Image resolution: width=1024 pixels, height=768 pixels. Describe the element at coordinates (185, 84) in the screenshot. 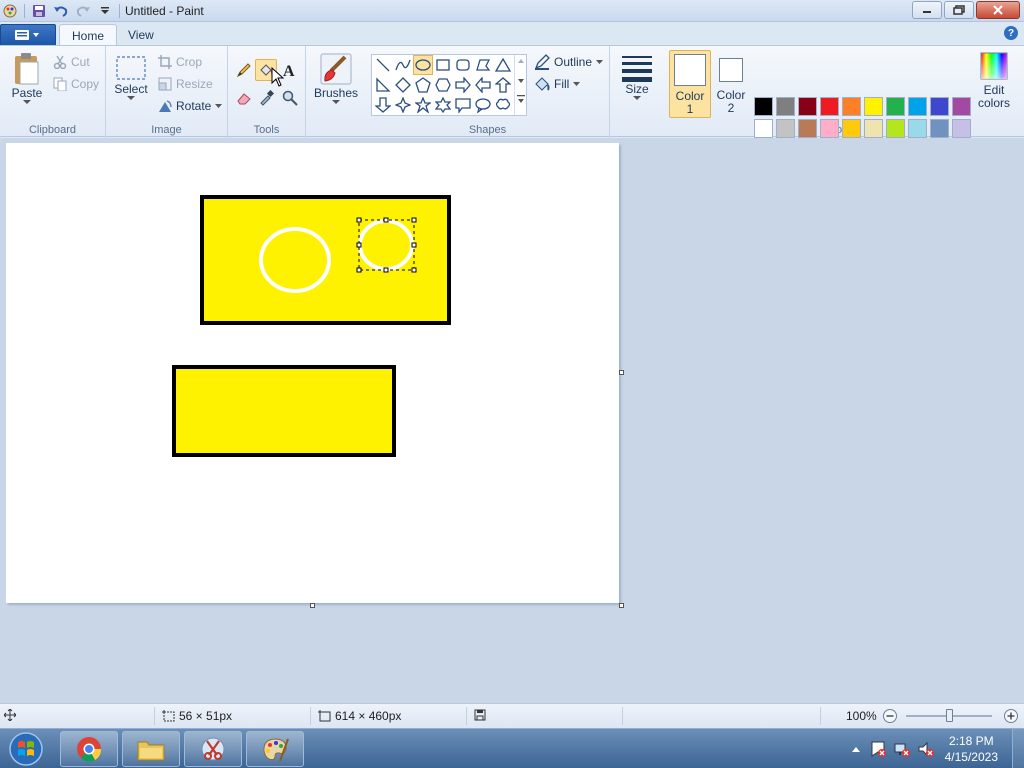

I see `resize-button: Resize` at that location.